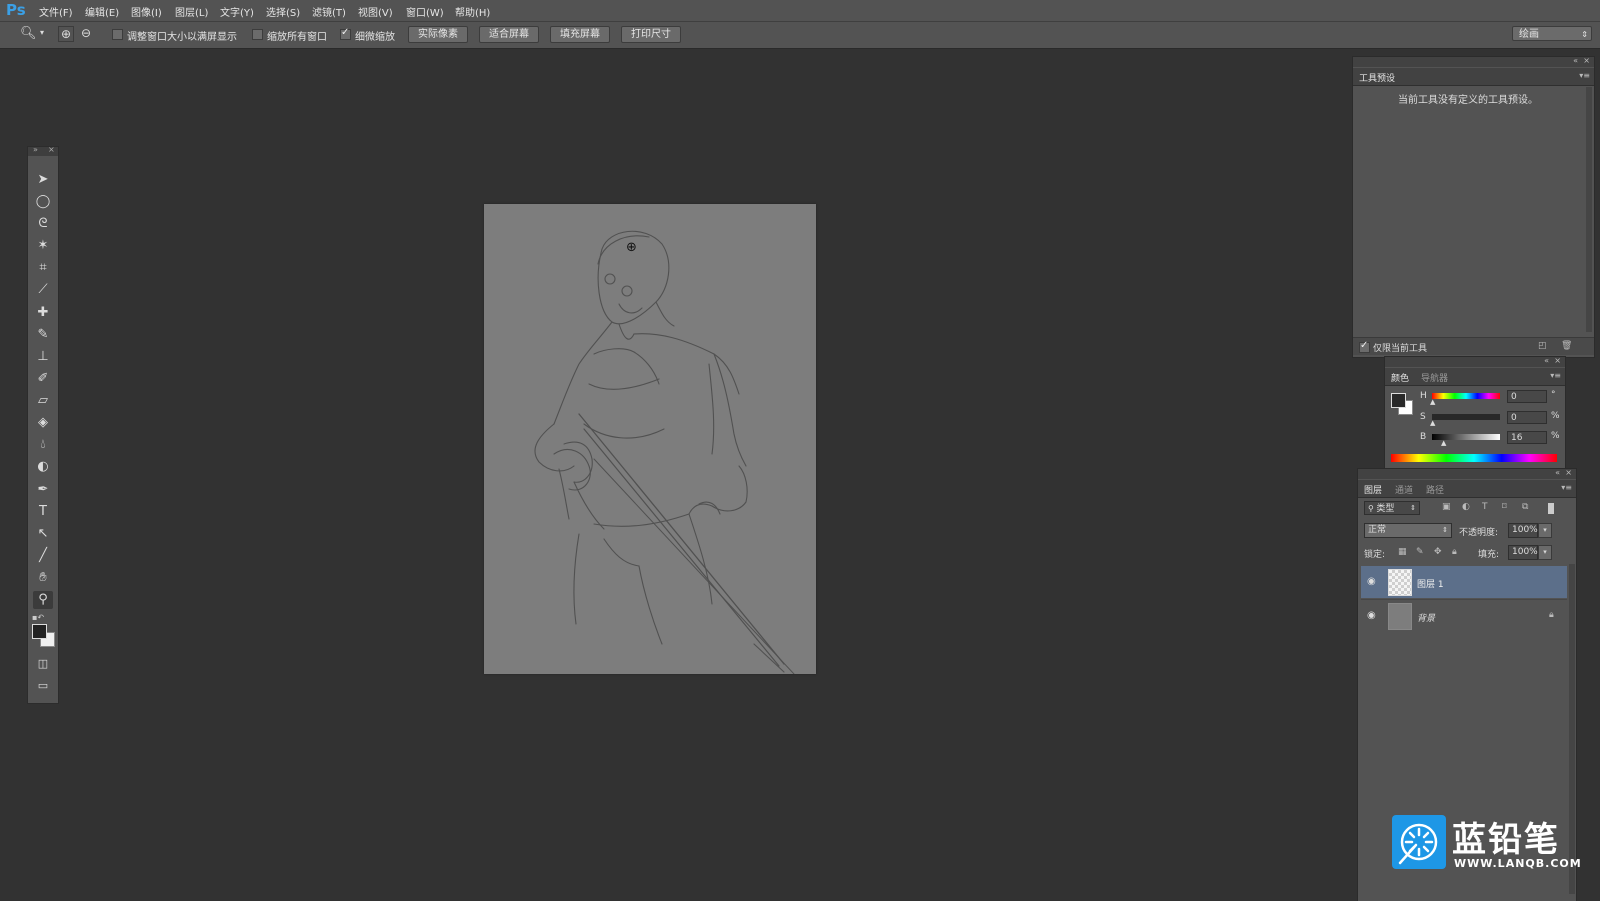 This screenshot has width=1600, height=901. What do you see at coordinates (1466, 507) in the screenshot?
I see `filter-adjustment-icon: ◐` at bounding box center [1466, 507].